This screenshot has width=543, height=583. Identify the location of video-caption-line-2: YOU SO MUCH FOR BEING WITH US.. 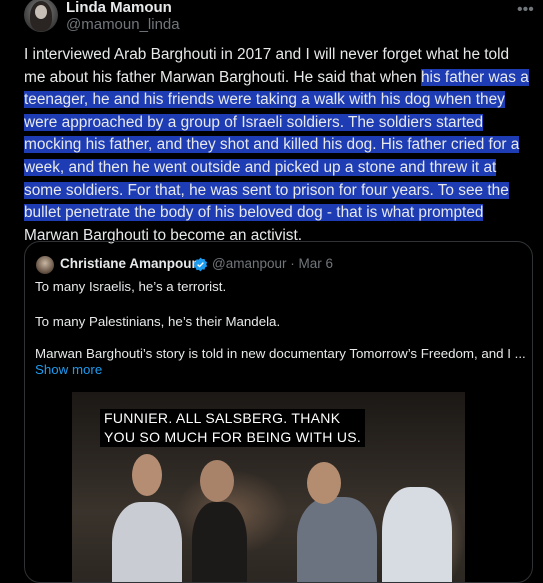
(233, 437).